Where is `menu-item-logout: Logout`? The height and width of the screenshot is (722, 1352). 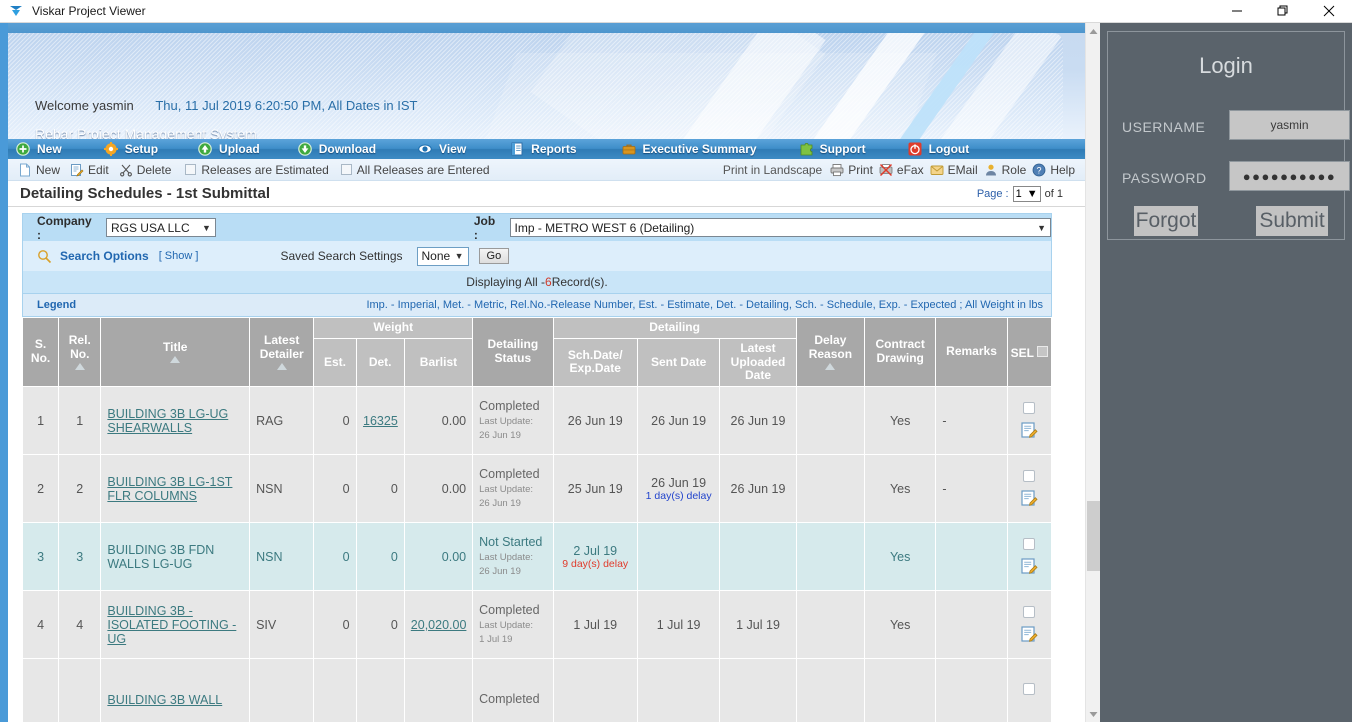
menu-item-logout: Logout is located at coordinates (917, 149).